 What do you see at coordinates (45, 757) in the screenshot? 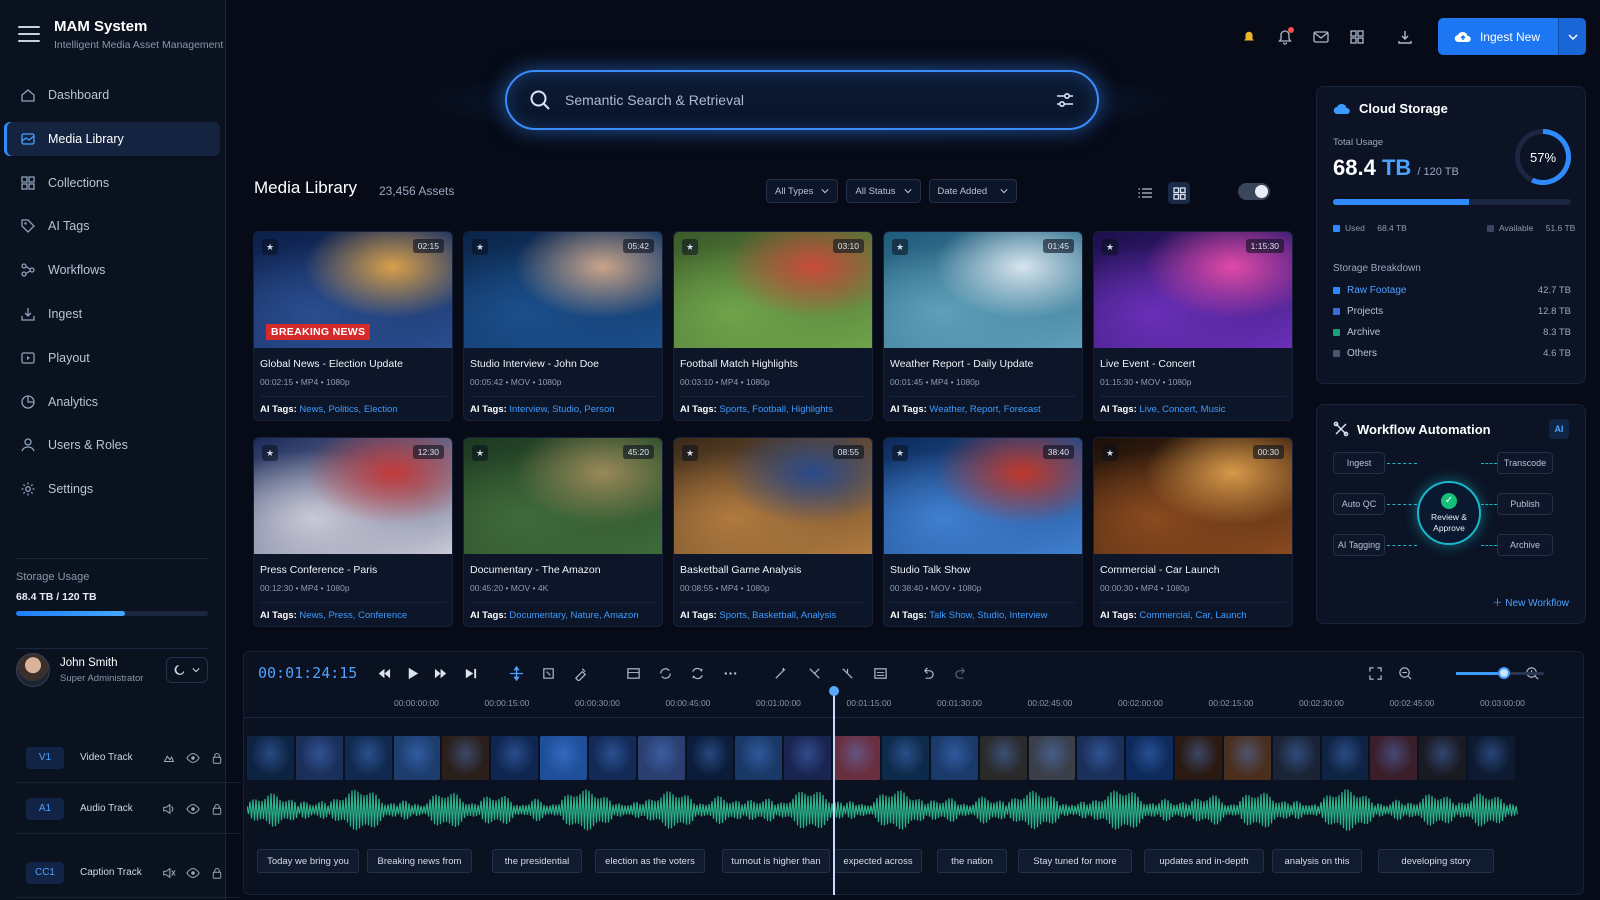
I see `track-id-badge: V1` at bounding box center [45, 757].